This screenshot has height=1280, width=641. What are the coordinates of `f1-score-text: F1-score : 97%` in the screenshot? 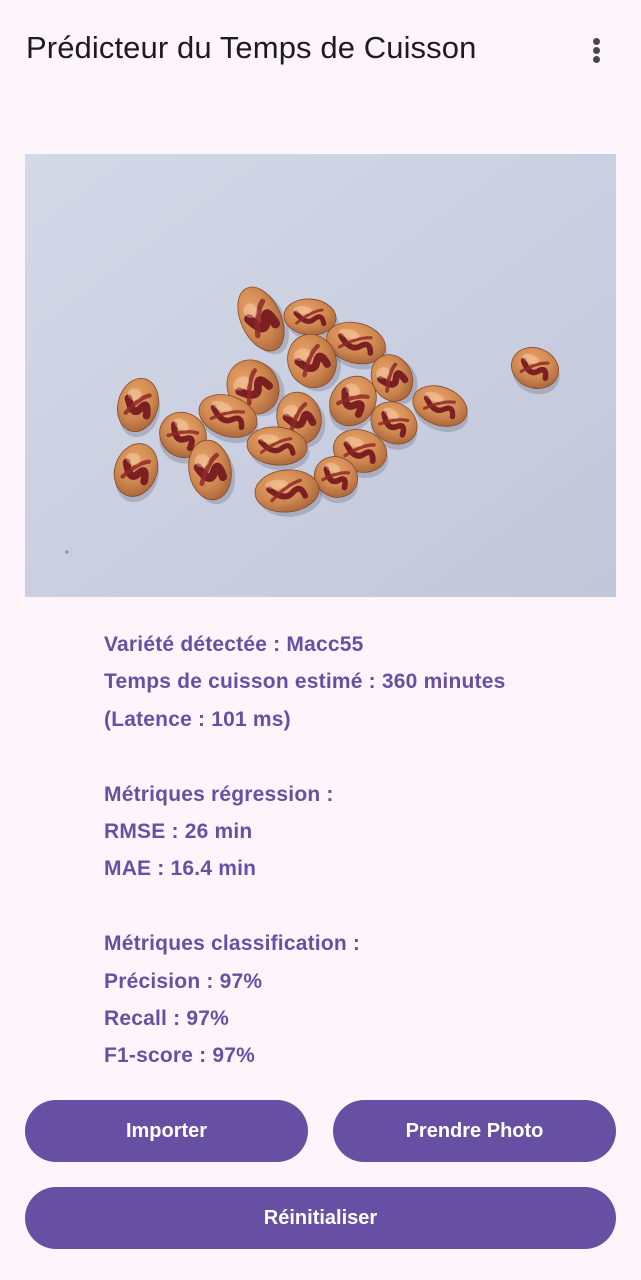 It's located at (180, 1056).